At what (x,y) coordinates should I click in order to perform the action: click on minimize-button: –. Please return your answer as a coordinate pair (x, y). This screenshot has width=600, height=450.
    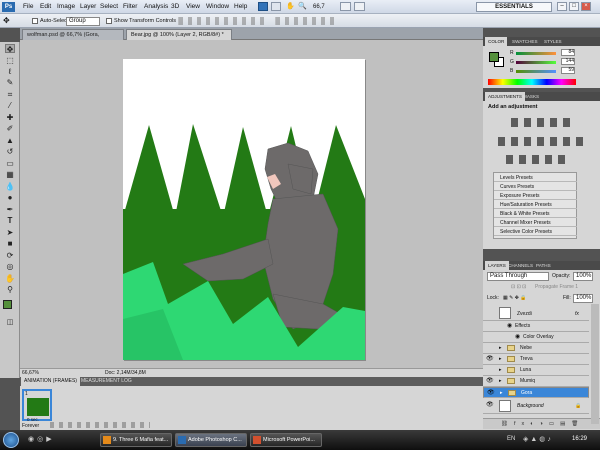
    Looking at the image, I should click on (562, 6).